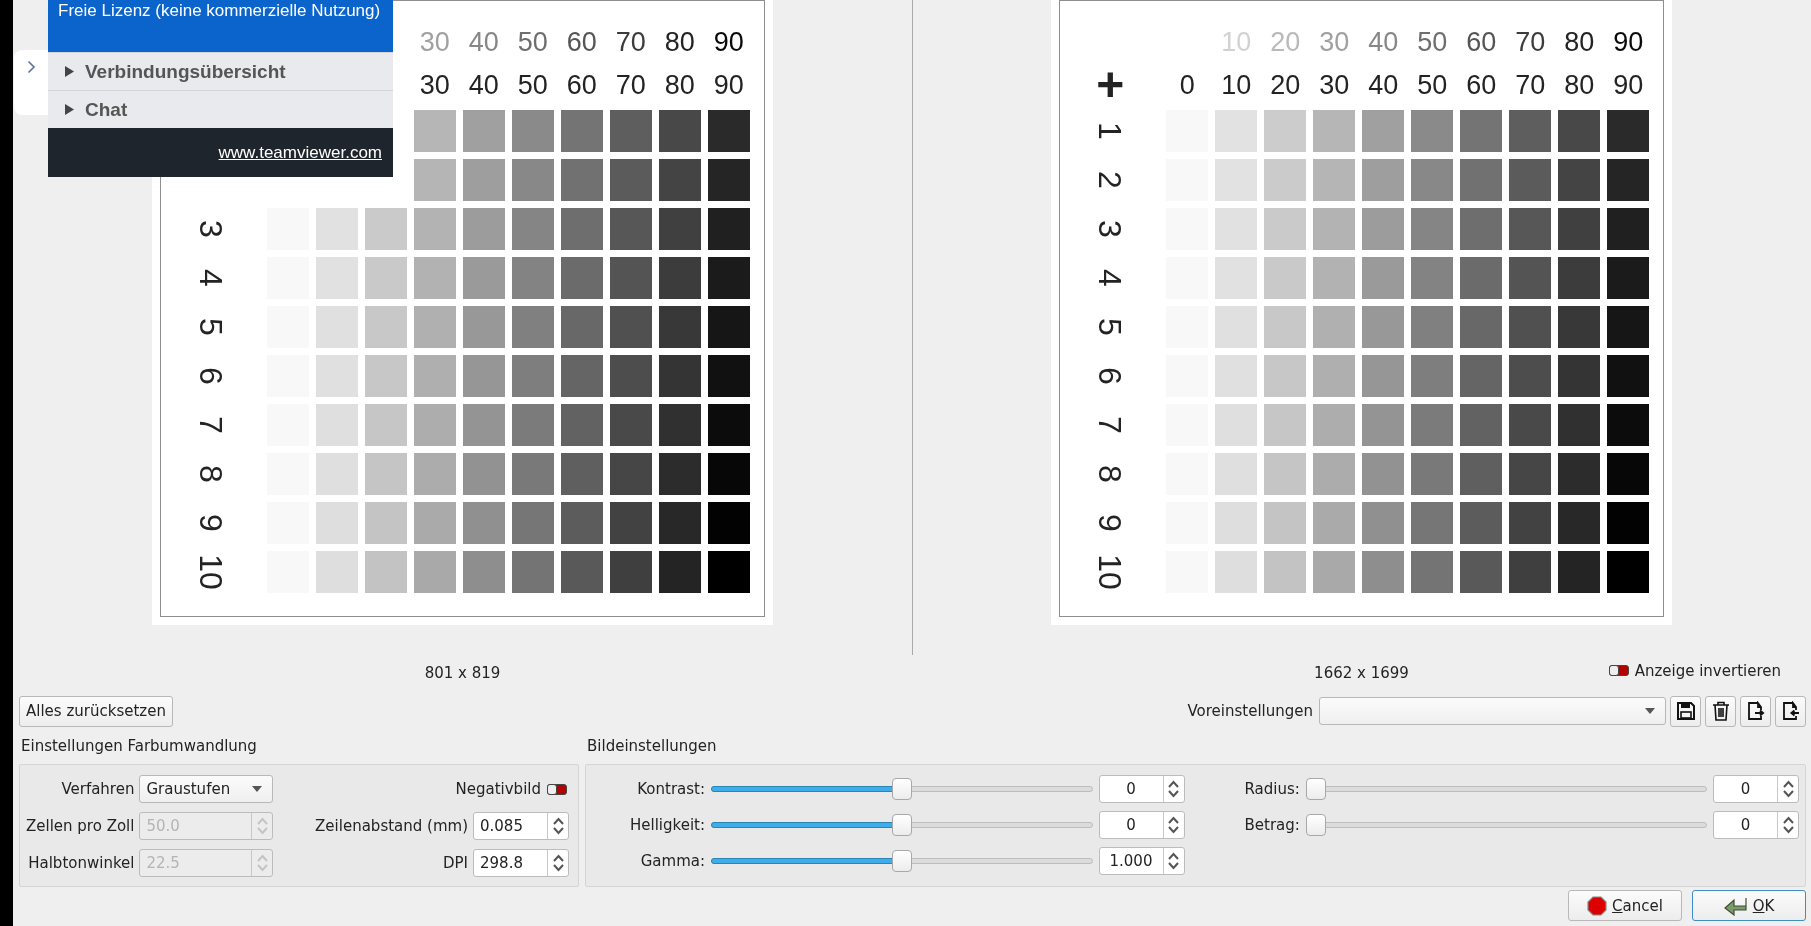 This screenshot has width=1811, height=926. What do you see at coordinates (1749, 905) in the screenshot?
I see `ok-button: OK` at bounding box center [1749, 905].